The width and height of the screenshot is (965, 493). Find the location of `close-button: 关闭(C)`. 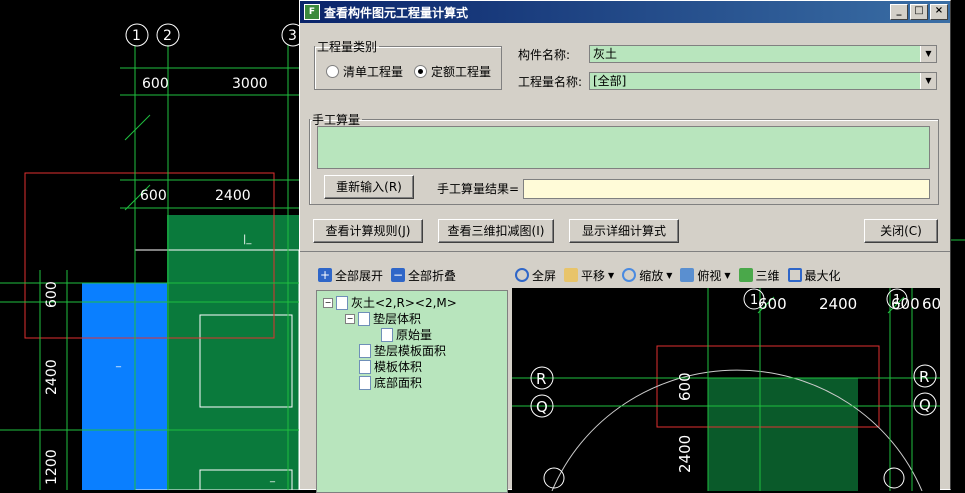

close-button: 关闭(C) is located at coordinates (901, 231).